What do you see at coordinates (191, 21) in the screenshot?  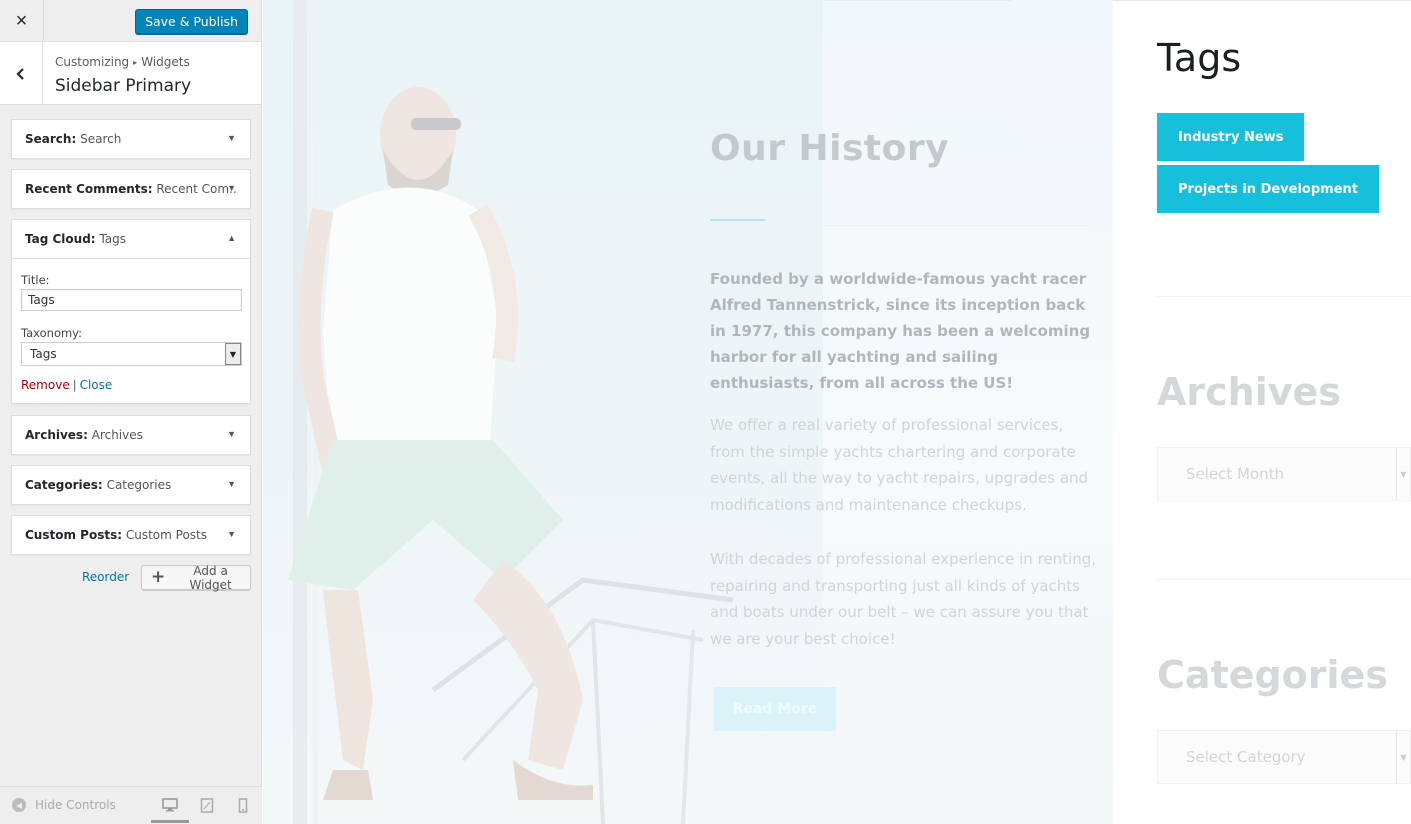 I see `save-publish-button: Save & Publish` at bounding box center [191, 21].